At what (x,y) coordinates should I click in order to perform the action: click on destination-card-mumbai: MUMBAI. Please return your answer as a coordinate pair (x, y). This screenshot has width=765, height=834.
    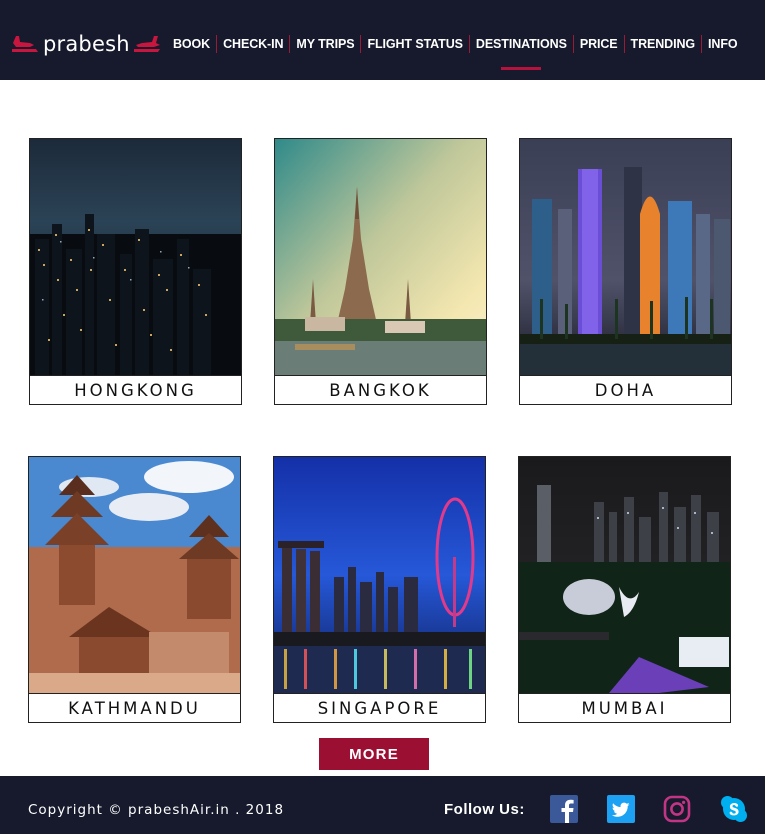
    Looking at the image, I should click on (624, 589).